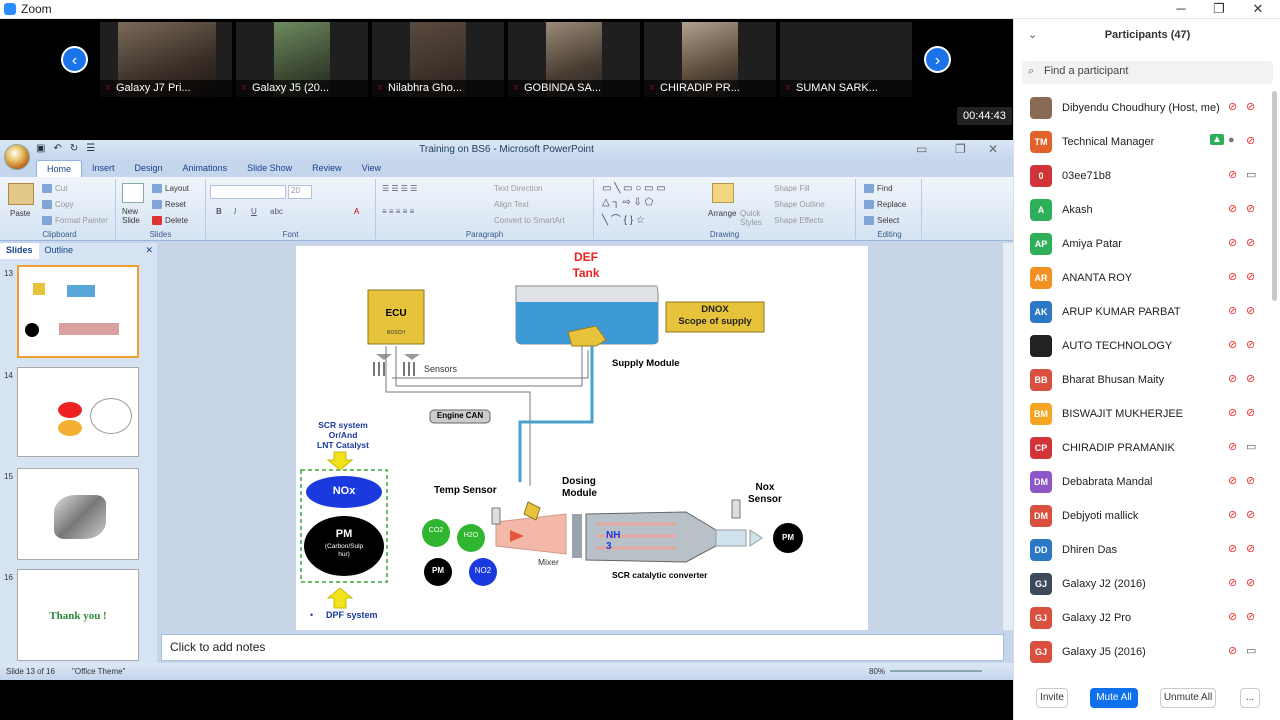  I want to click on participant-row: DD Dhiren Das ⊘ ⊘, so click(1147, 551).